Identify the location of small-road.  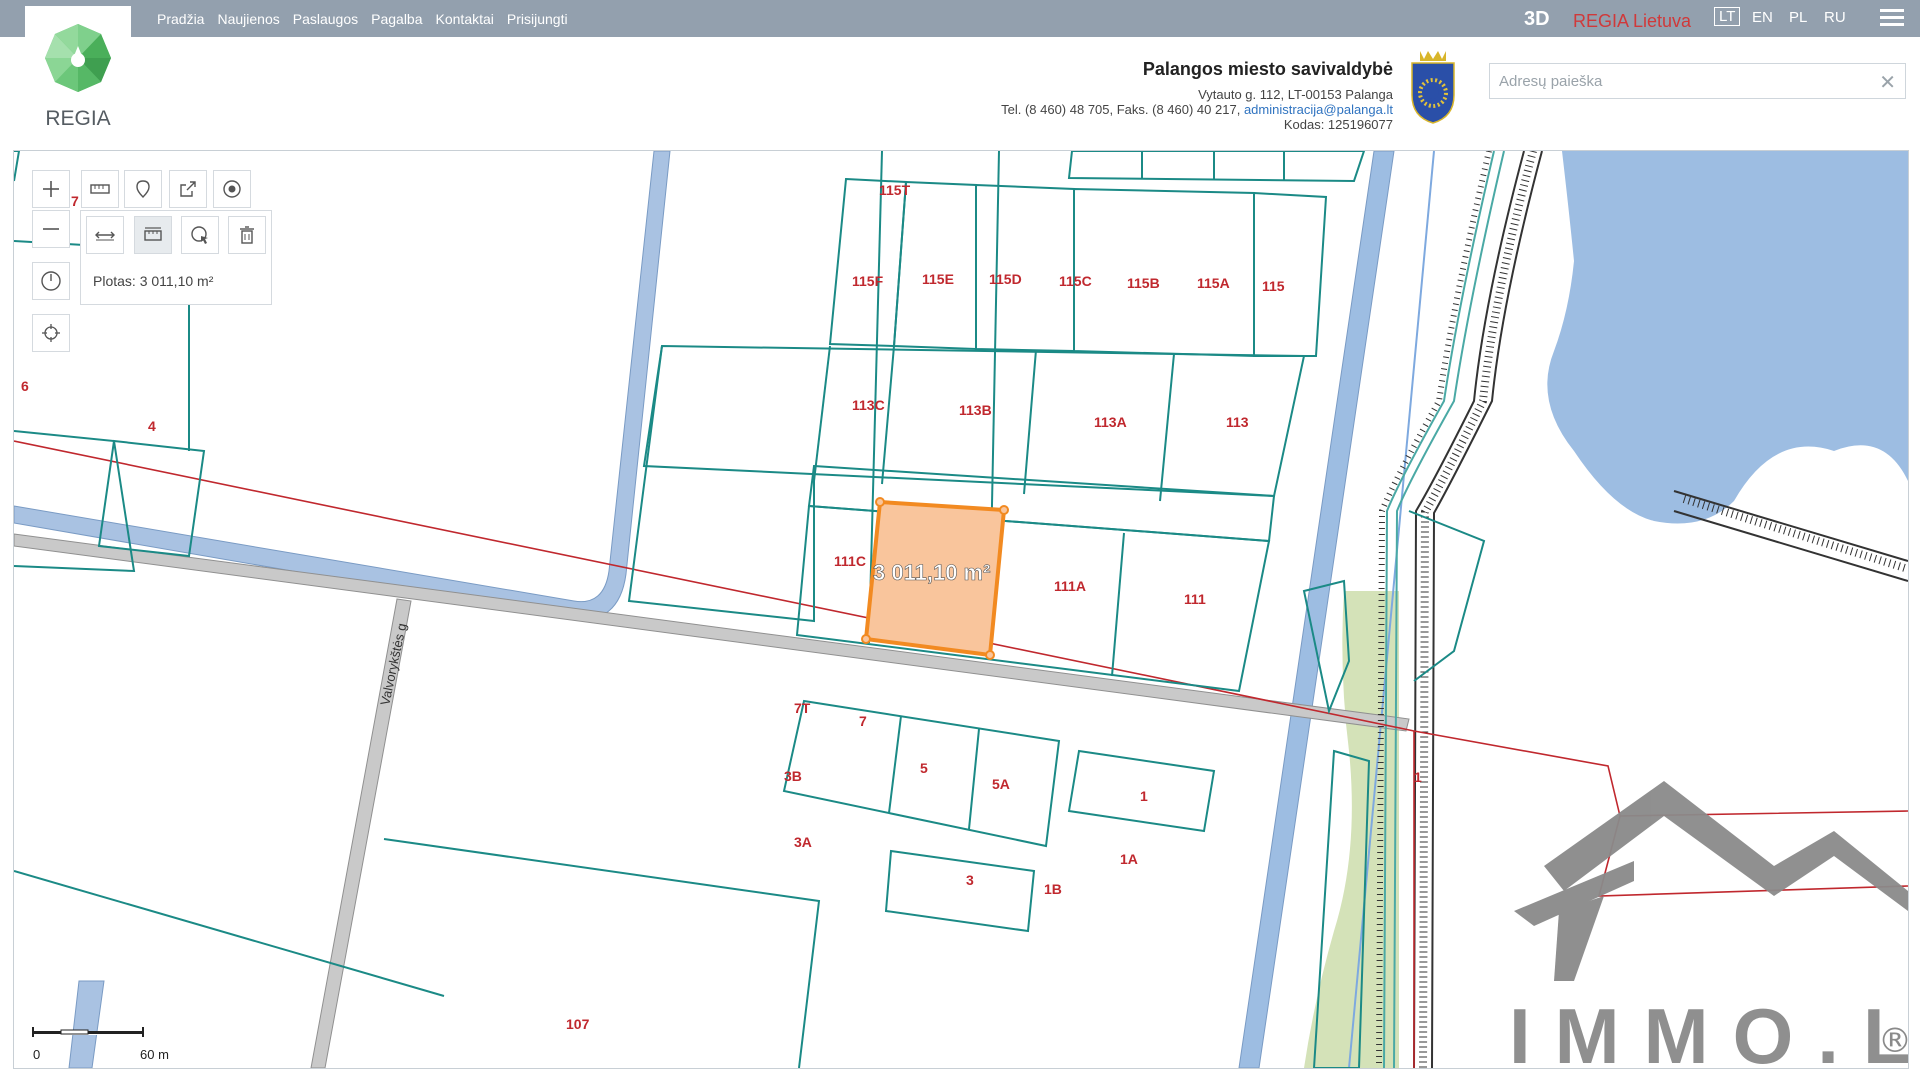
(86, 1024).